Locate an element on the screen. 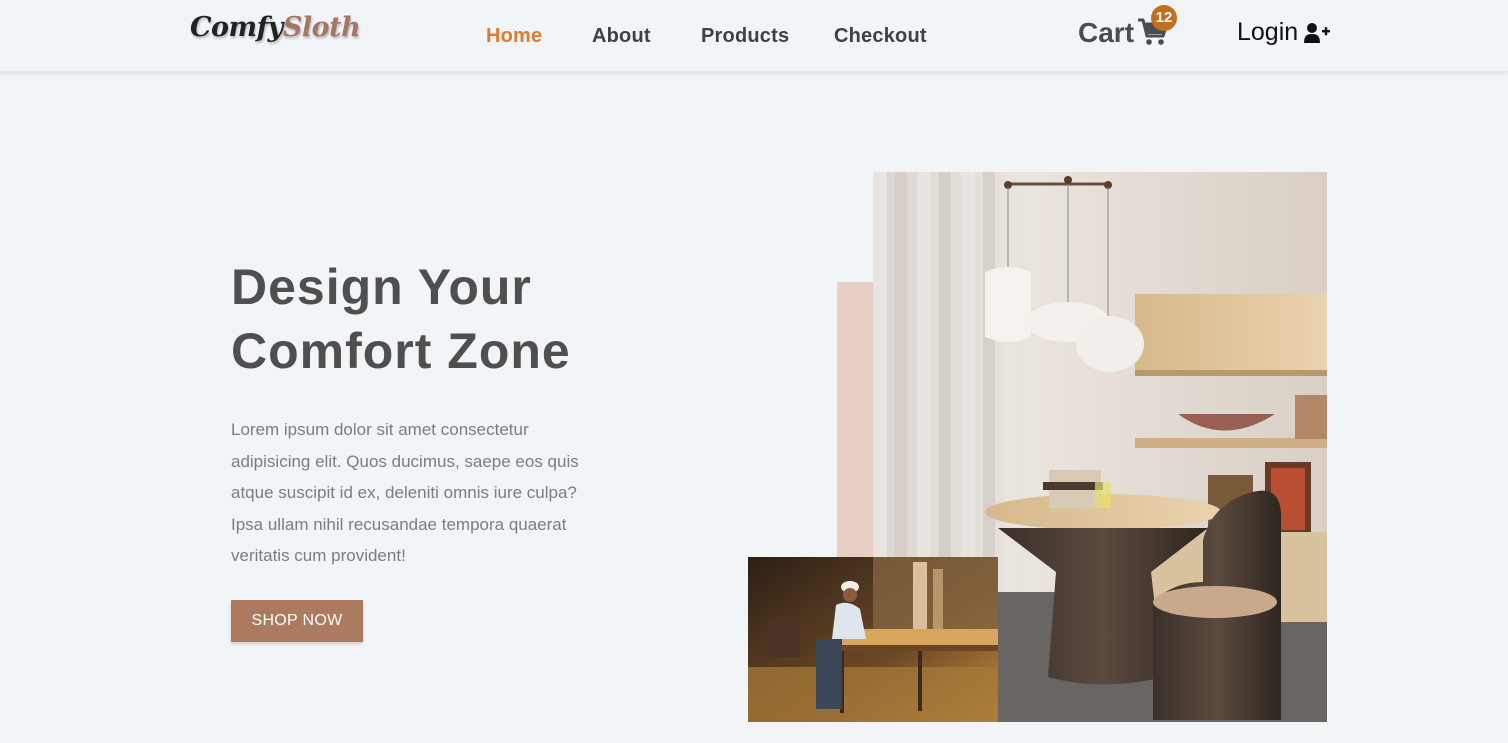 The height and width of the screenshot is (743, 1508). nav-link-checkout: Checkout is located at coordinates (880, 36).